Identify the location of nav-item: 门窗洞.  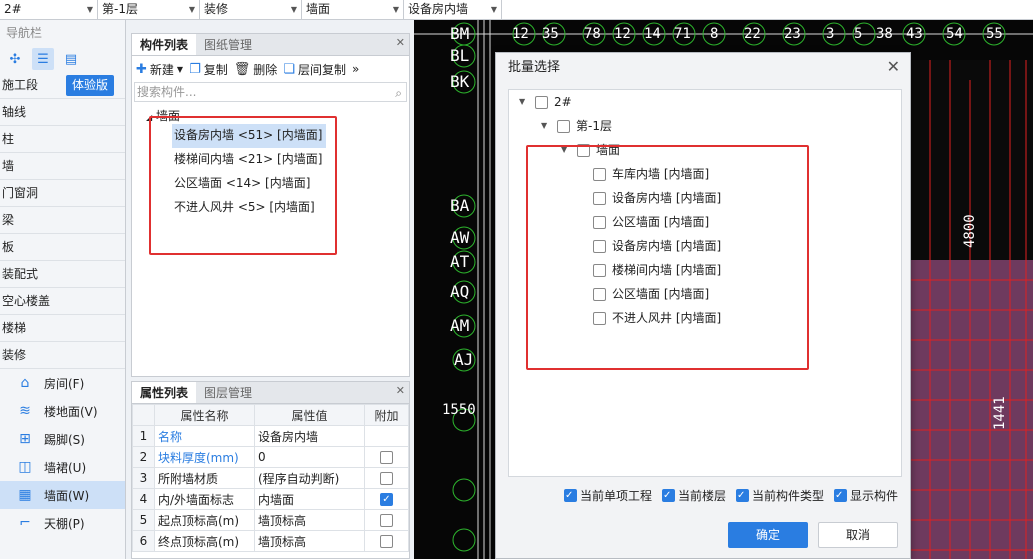
(62, 193).